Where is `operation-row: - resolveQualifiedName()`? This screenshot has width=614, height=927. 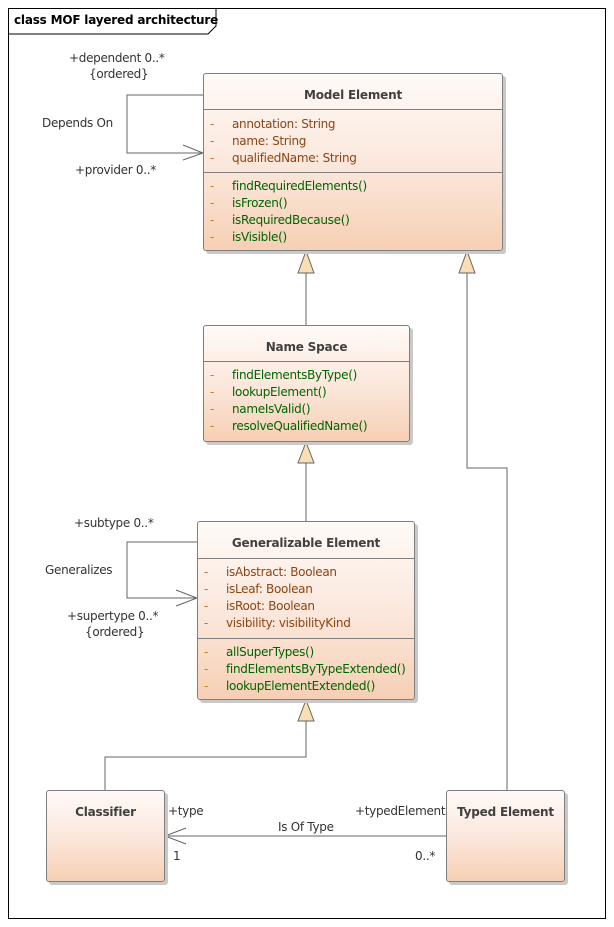 operation-row: - resolveQualifiedName() is located at coordinates (306, 426).